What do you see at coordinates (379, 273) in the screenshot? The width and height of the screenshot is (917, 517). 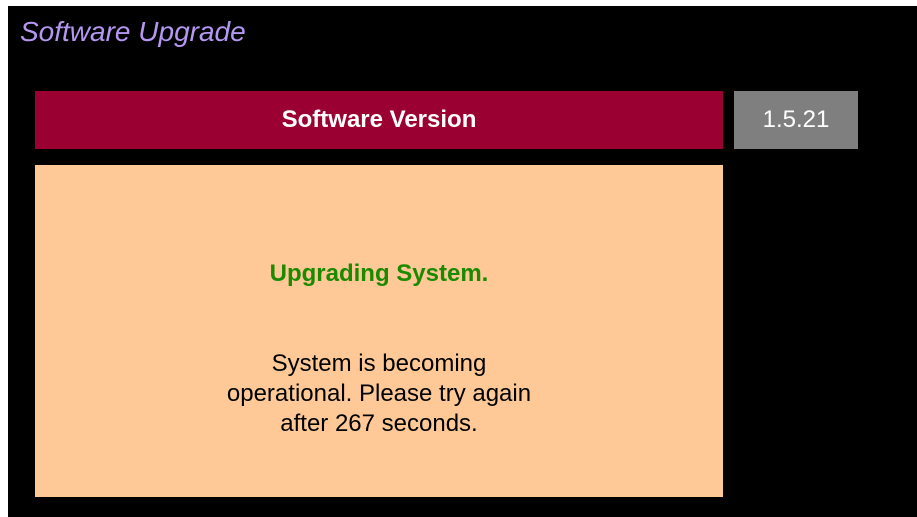 I see `status-heading: Upgrading System.` at bounding box center [379, 273].